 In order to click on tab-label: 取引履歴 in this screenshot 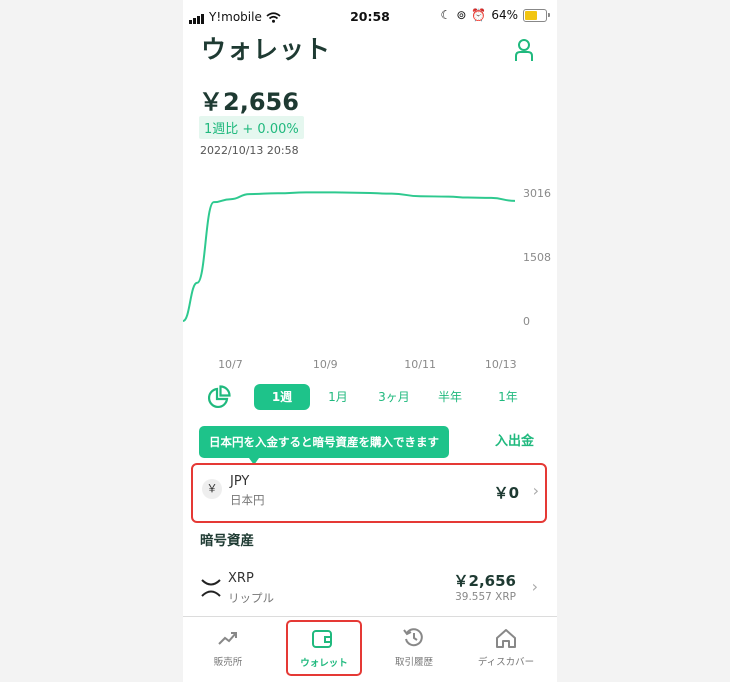, I will do `click(413, 662)`.